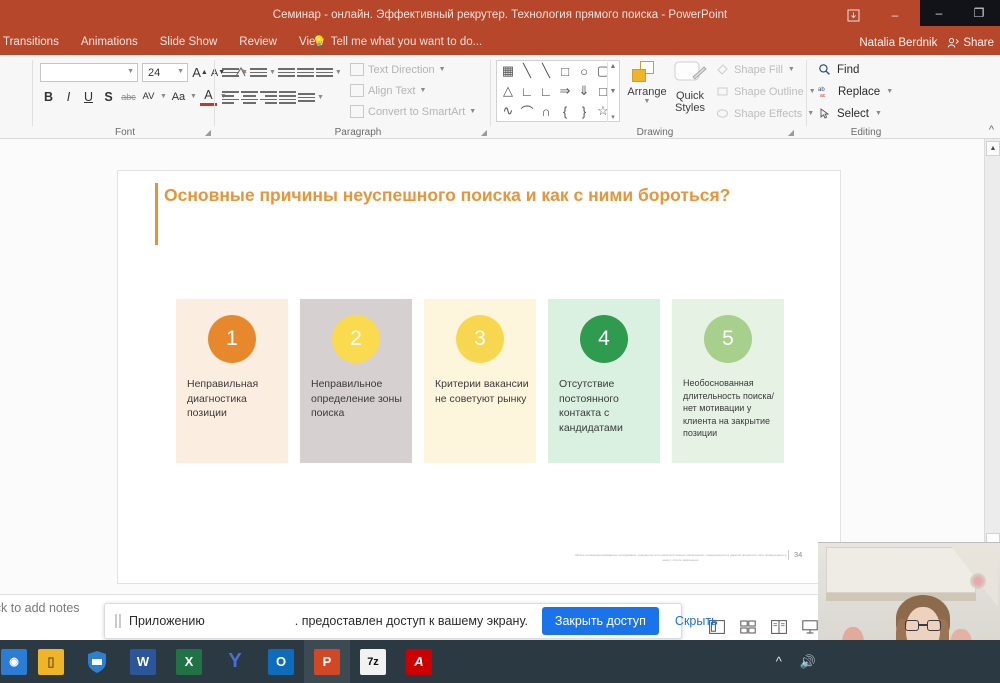 The height and width of the screenshot is (683, 1000). Describe the element at coordinates (324, 72) in the screenshot. I see `line-spacing-icon` at that location.